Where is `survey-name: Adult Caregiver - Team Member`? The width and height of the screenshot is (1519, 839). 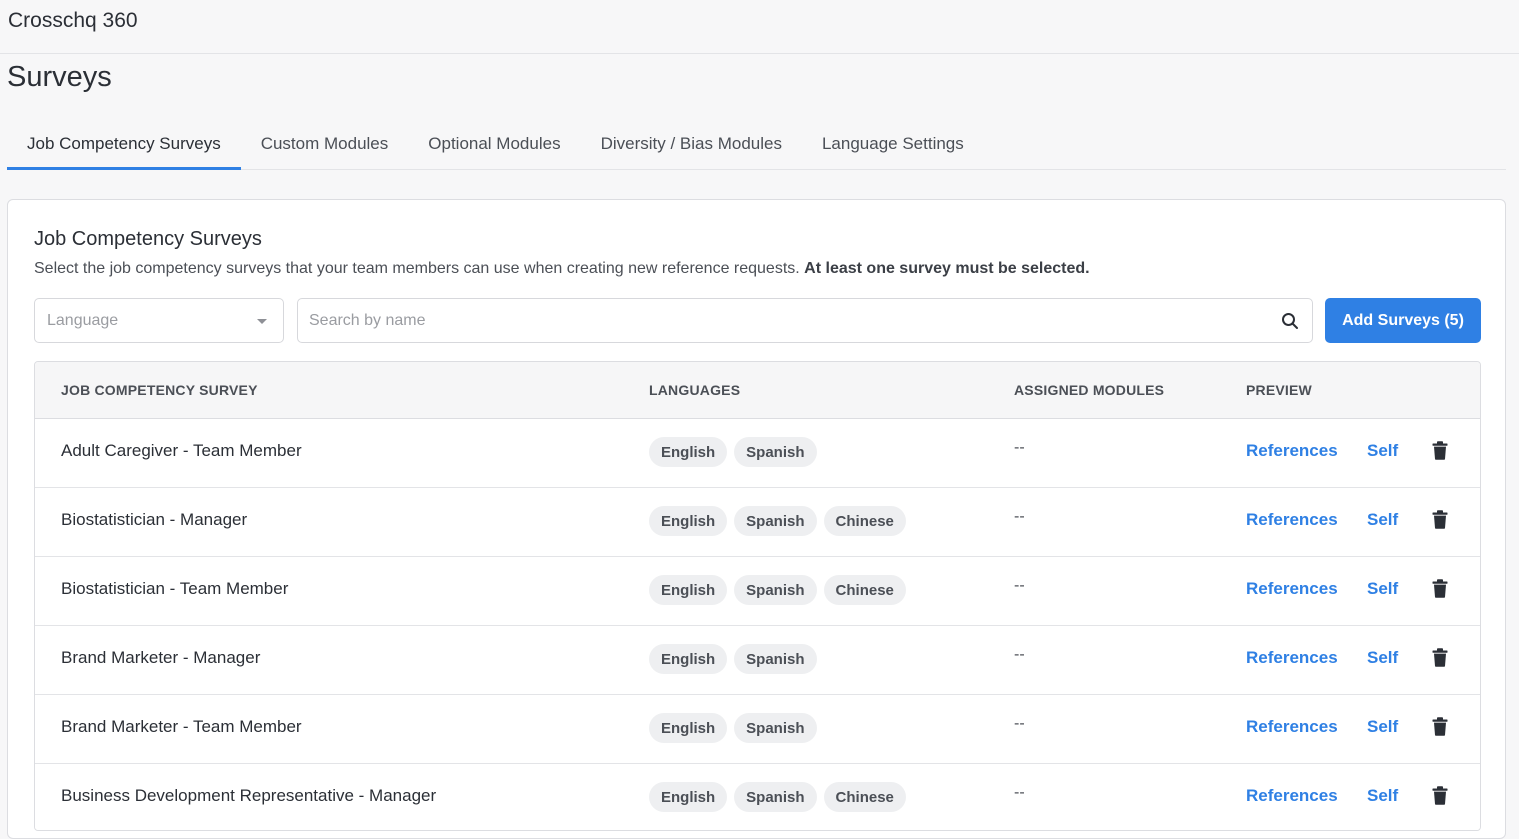
survey-name: Adult Caregiver - Team Member is located at coordinates (181, 450).